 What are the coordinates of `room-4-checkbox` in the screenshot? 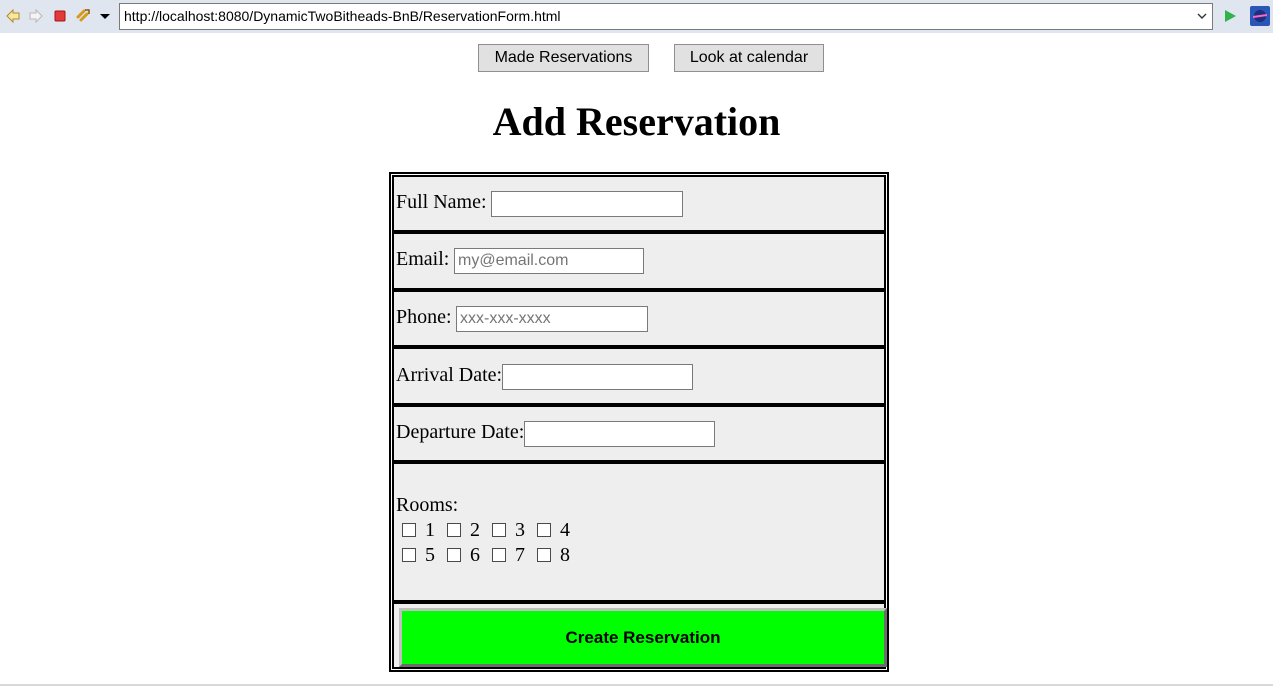 It's located at (544, 530).